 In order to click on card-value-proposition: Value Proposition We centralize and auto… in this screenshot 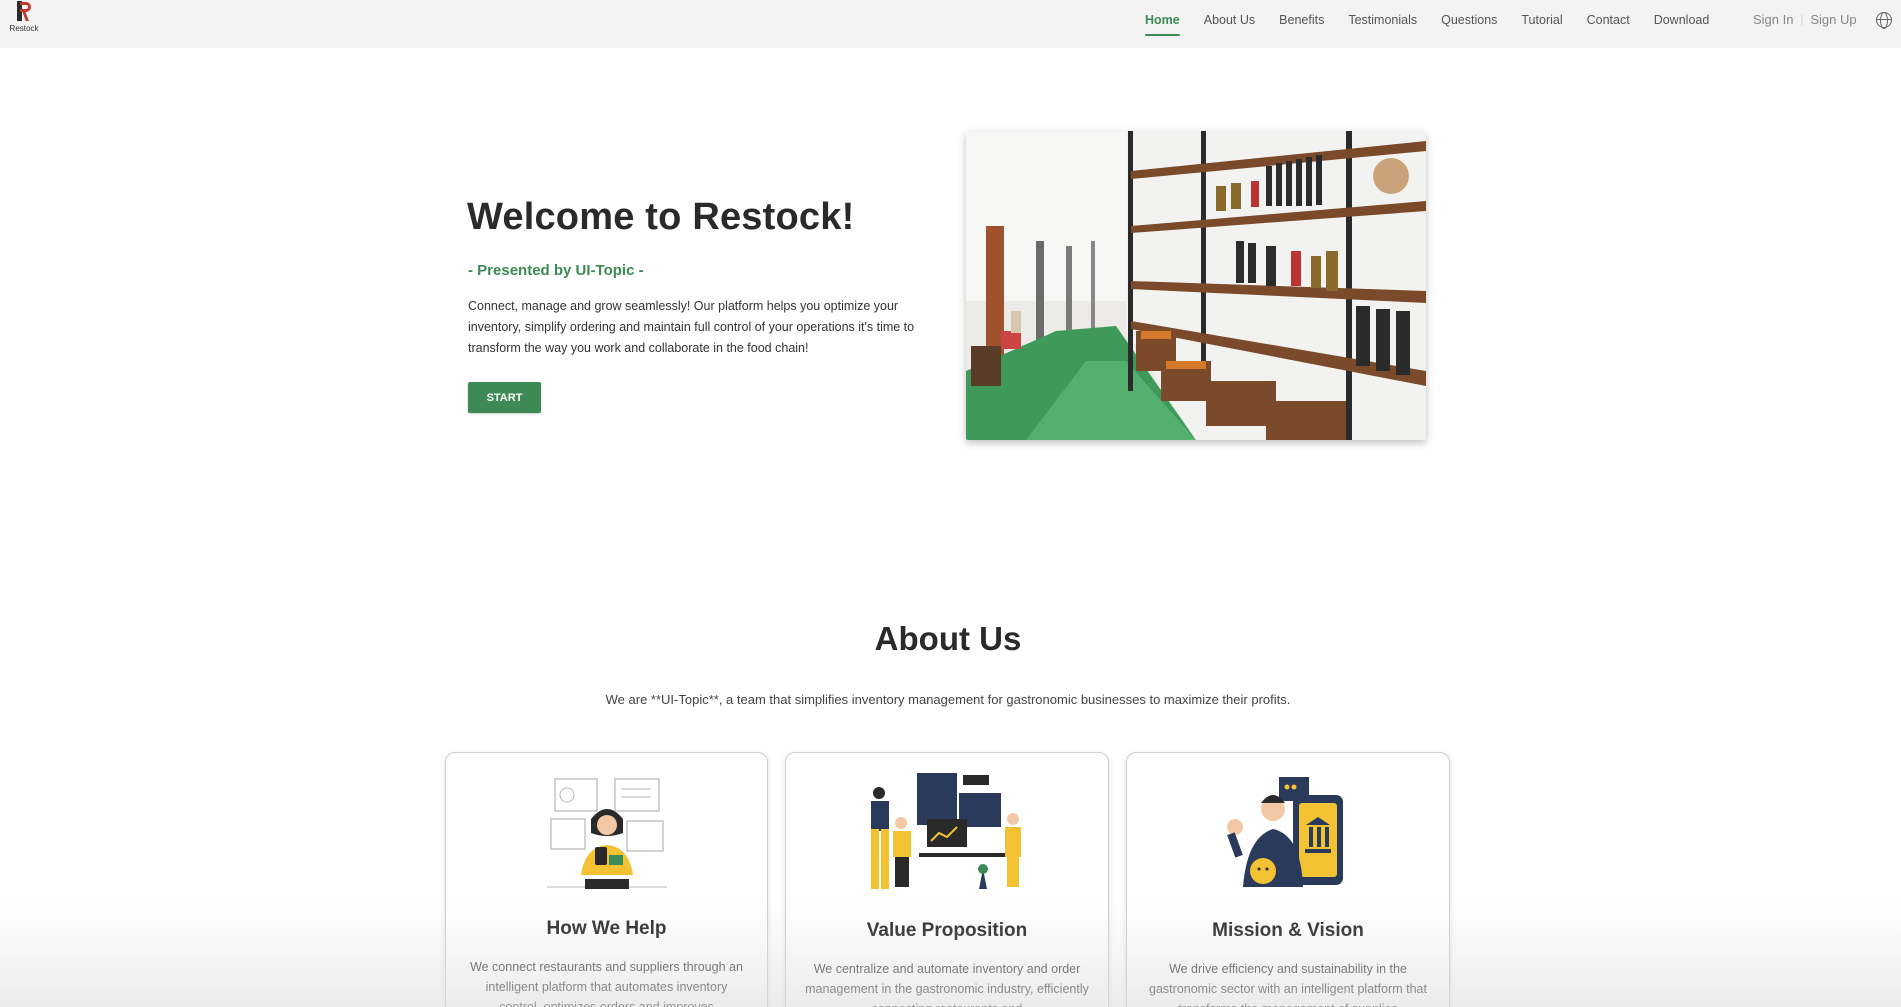, I will do `click(947, 879)`.